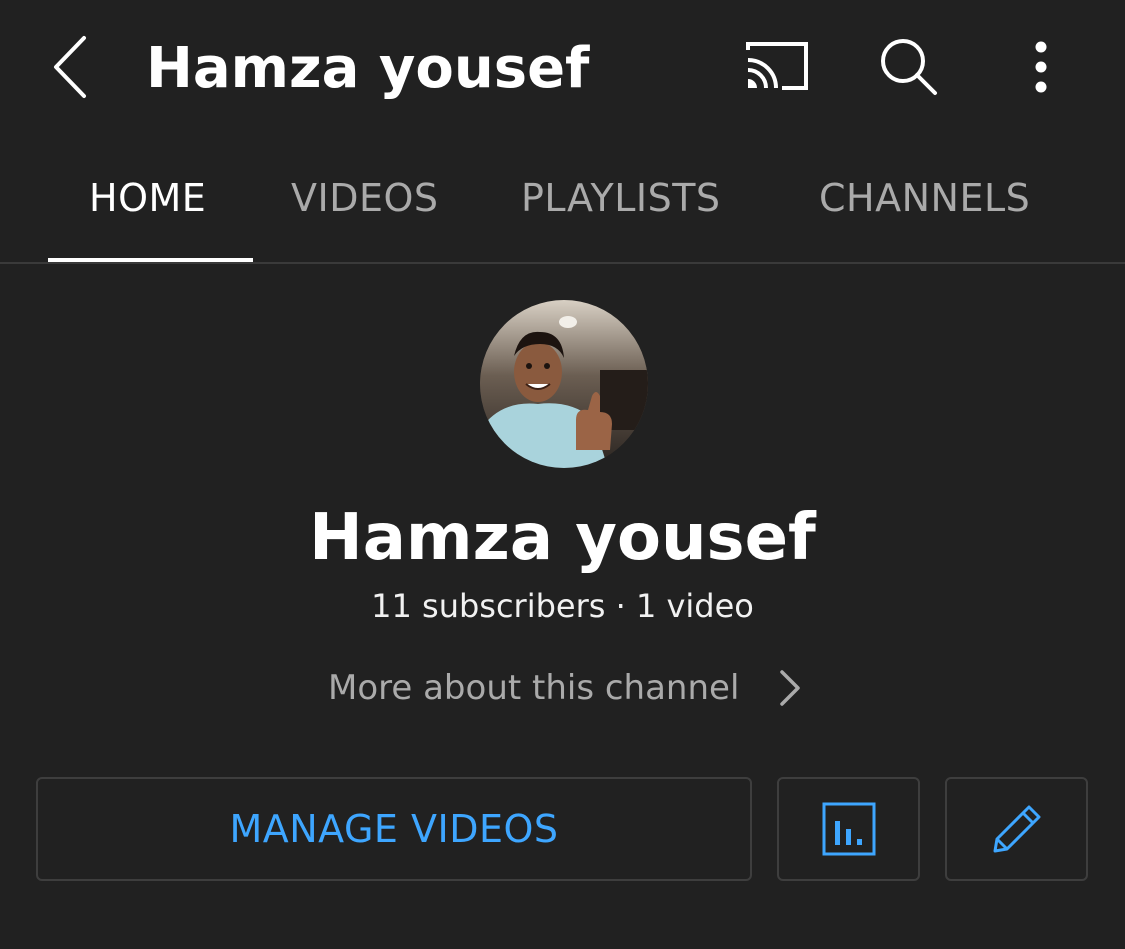 Image resolution: width=1125 pixels, height=949 pixels. What do you see at coordinates (562, 606) in the screenshot?
I see `channel-stats: 11 subscribers · 1 video` at bounding box center [562, 606].